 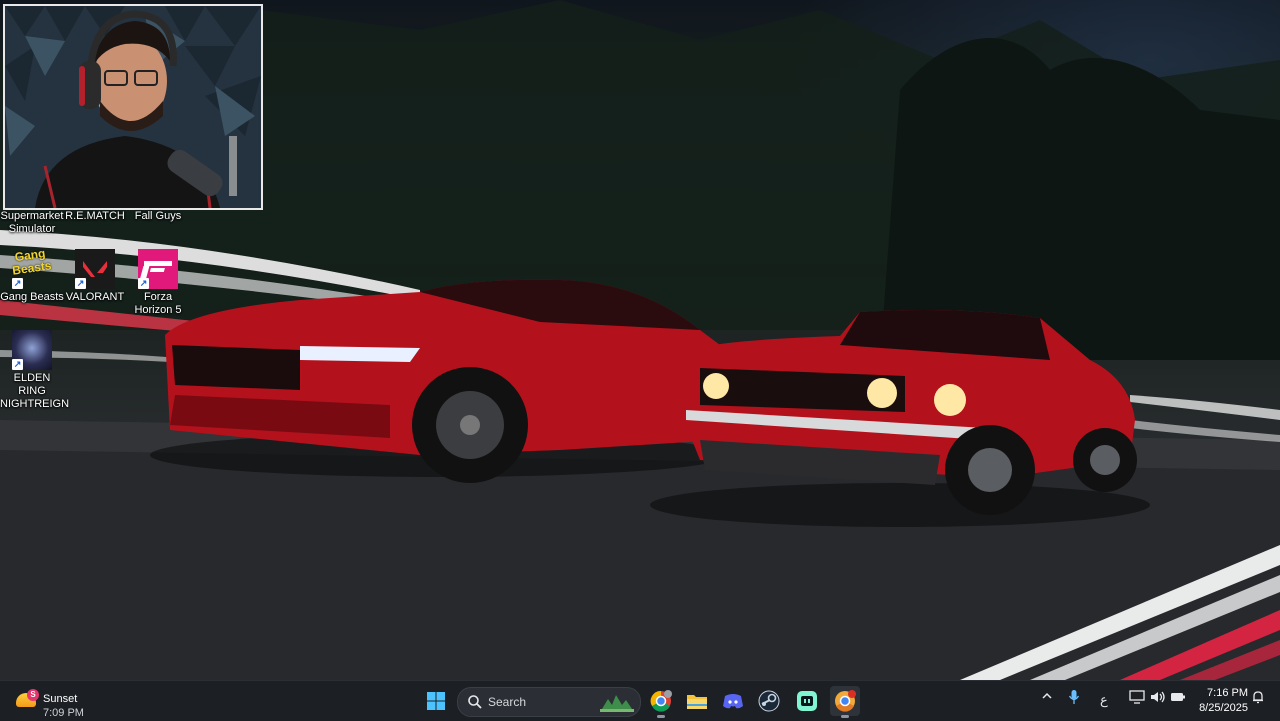 I want to click on taskbar-steam, so click(x=769, y=701).